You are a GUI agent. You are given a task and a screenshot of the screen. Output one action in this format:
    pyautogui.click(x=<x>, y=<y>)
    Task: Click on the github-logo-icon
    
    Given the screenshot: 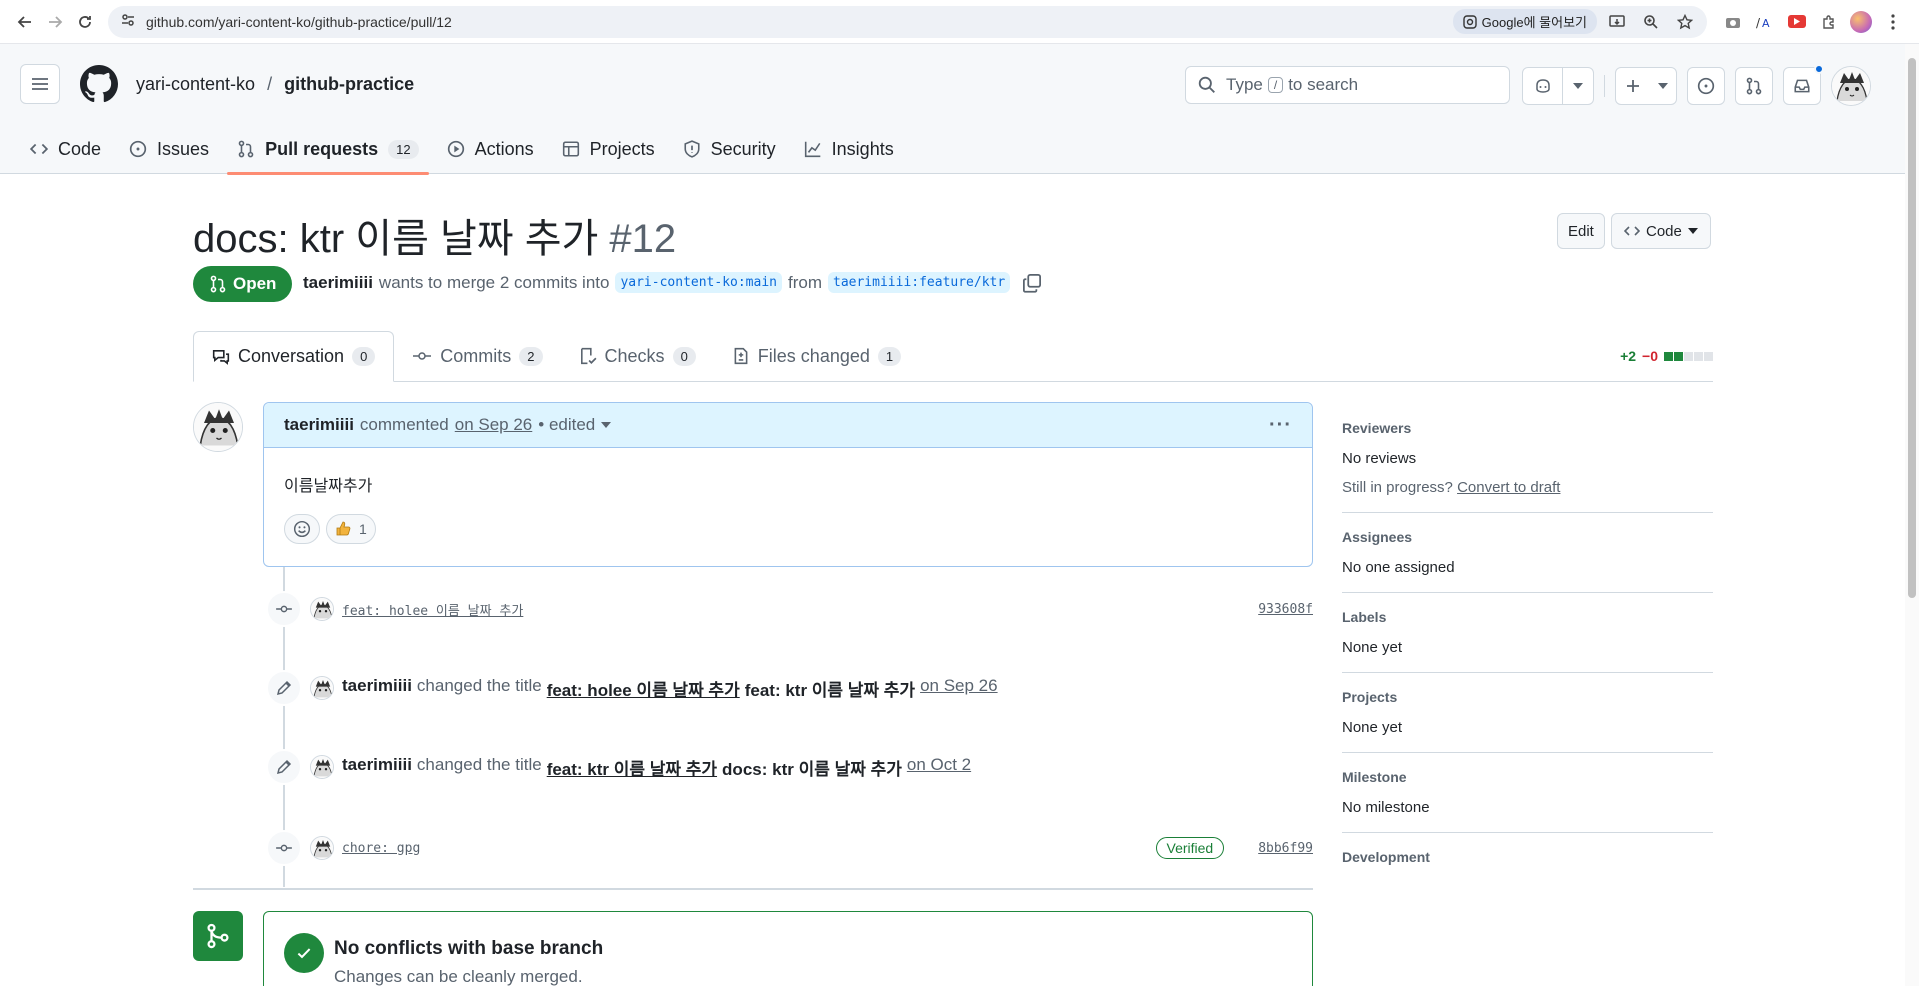 What is the action you would take?
    pyautogui.click(x=99, y=84)
    